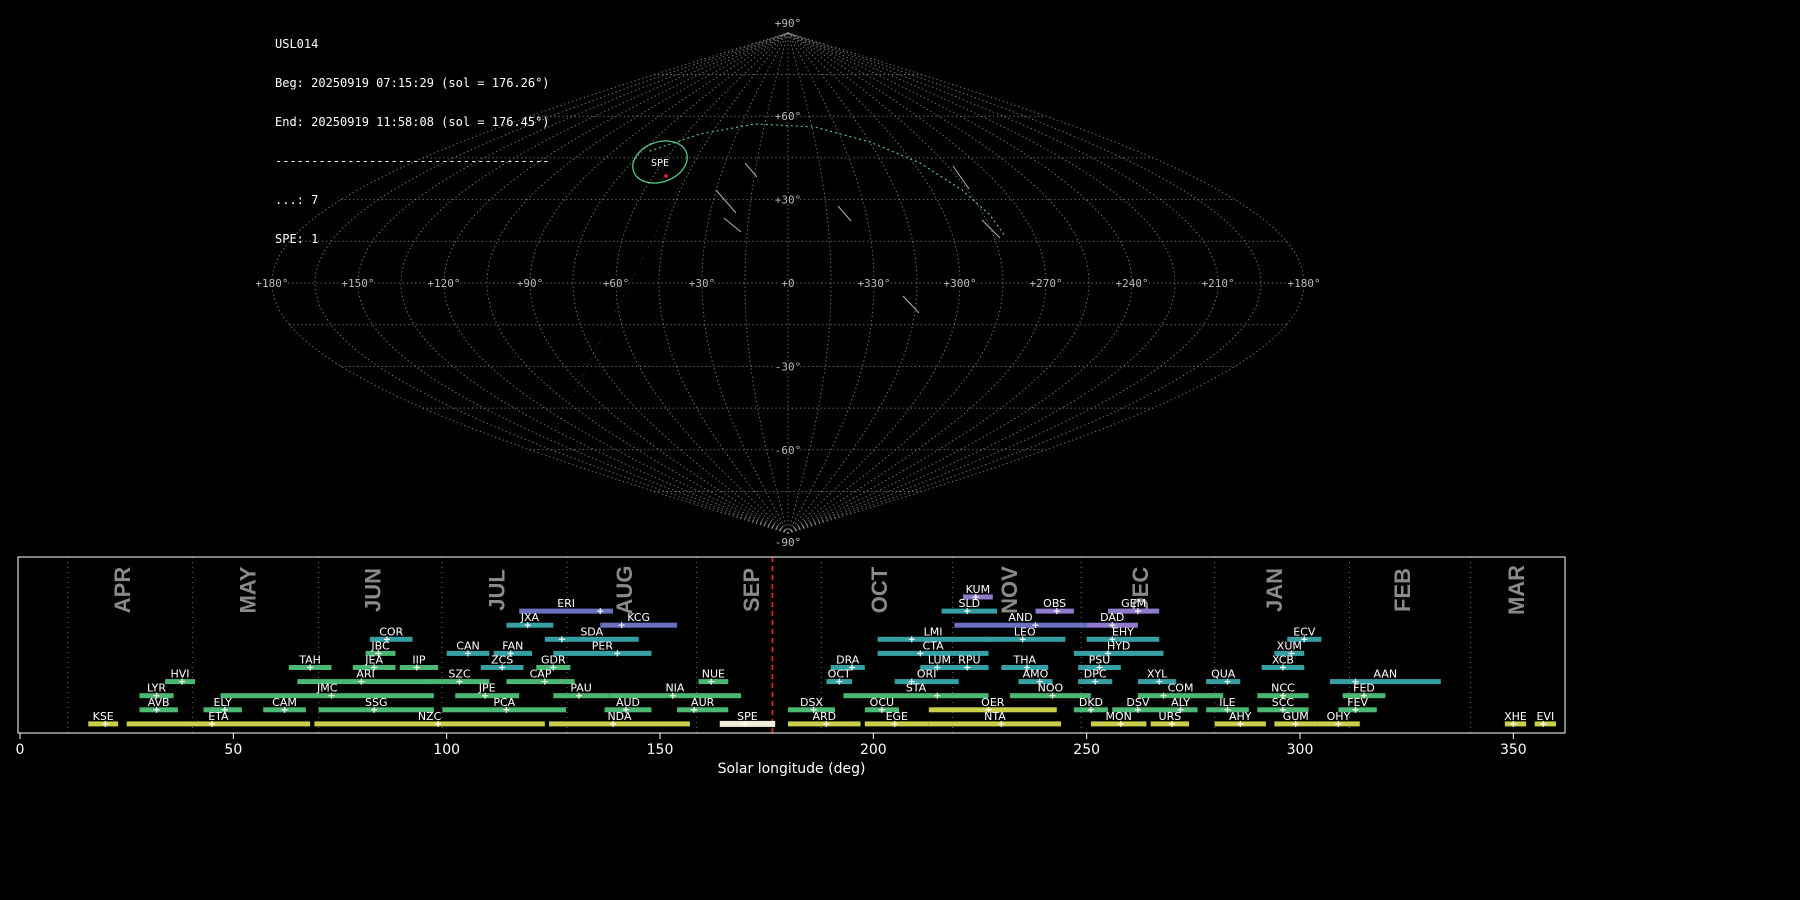 This screenshot has height=900, width=1800. Describe the element at coordinates (271, 283) in the screenshot. I see `sky-grid-label: +180°` at that location.